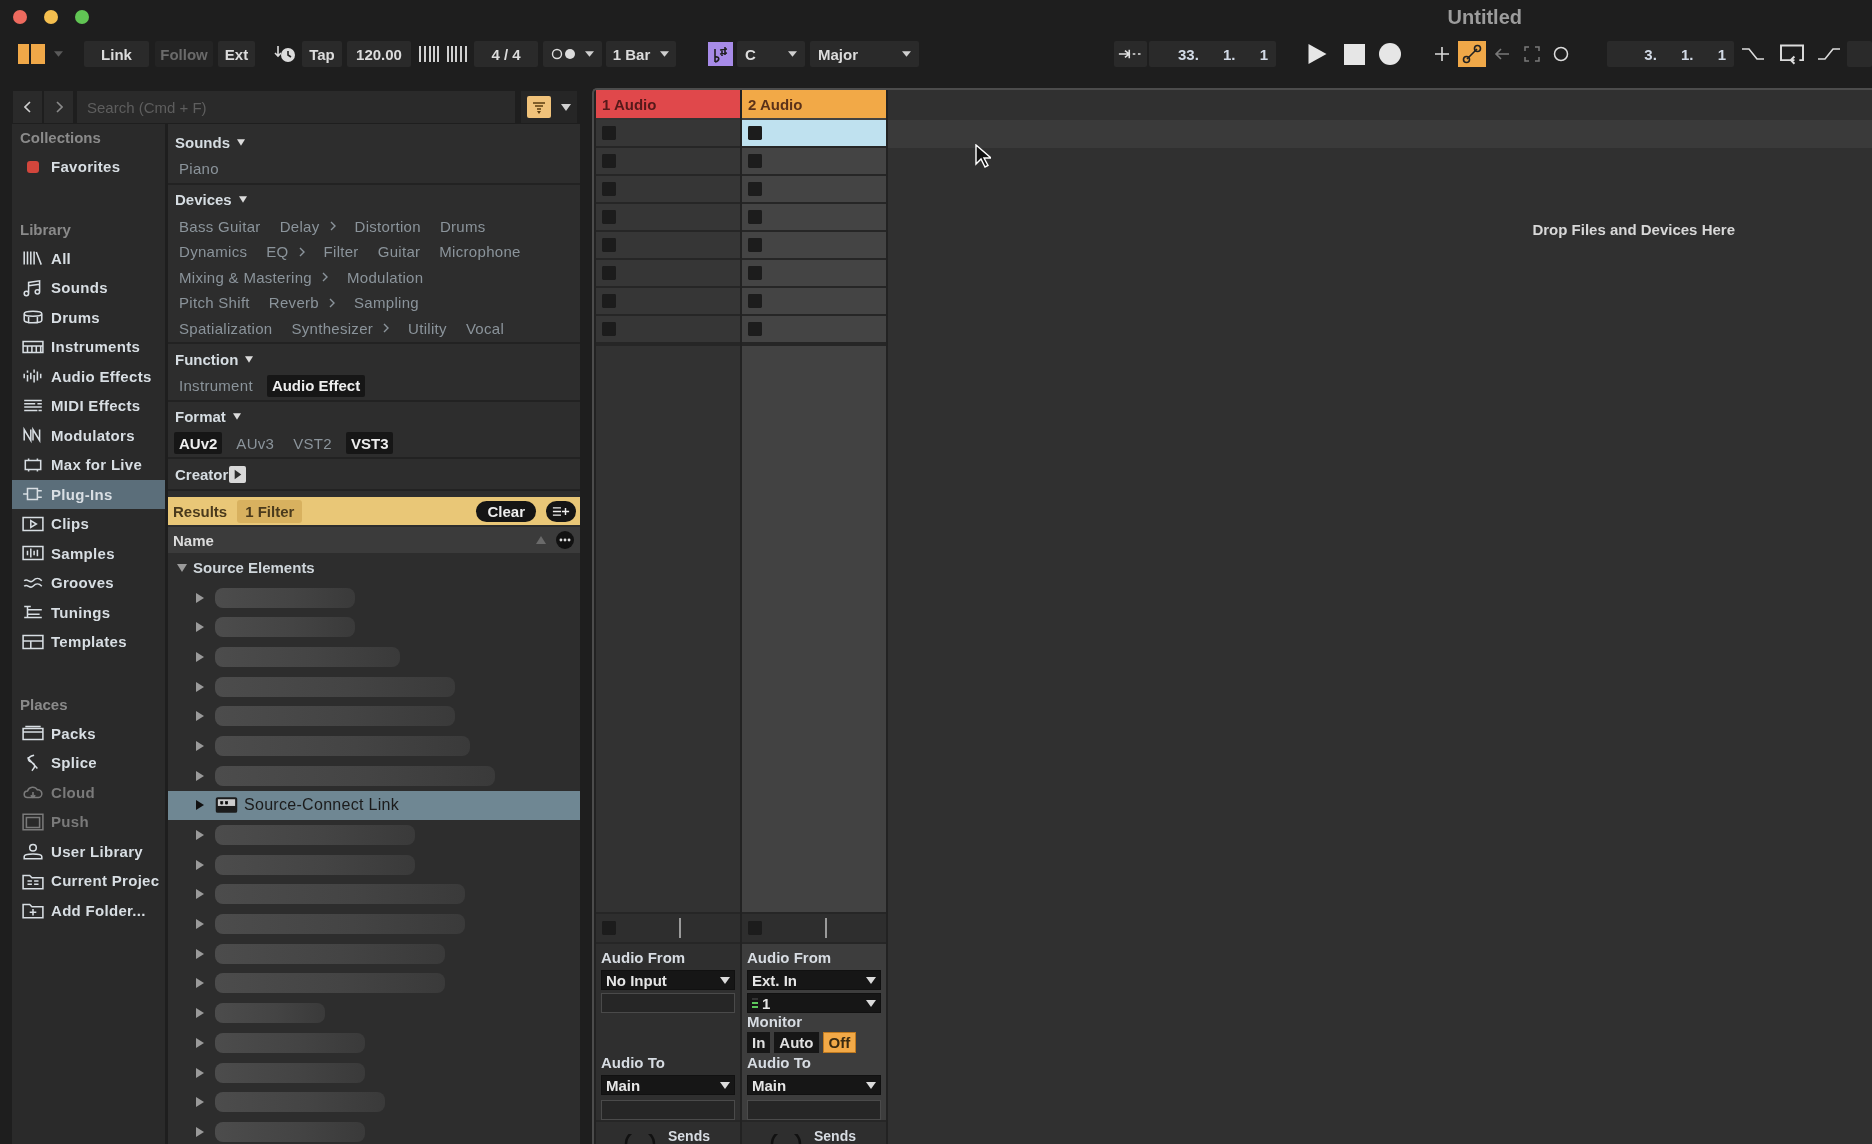  Describe the element at coordinates (27, 107) in the screenshot. I see `back-button` at that location.